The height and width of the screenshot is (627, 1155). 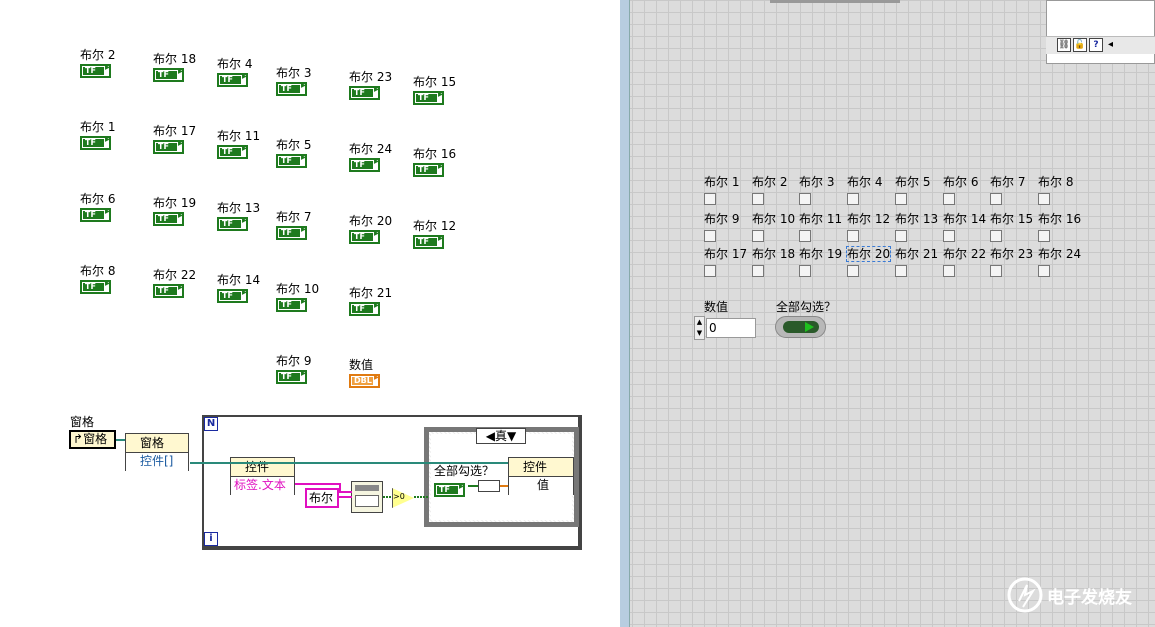 What do you see at coordinates (964, 262) in the screenshot?
I see `checkbox-control: 布尔 22` at bounding box center [964, 262].